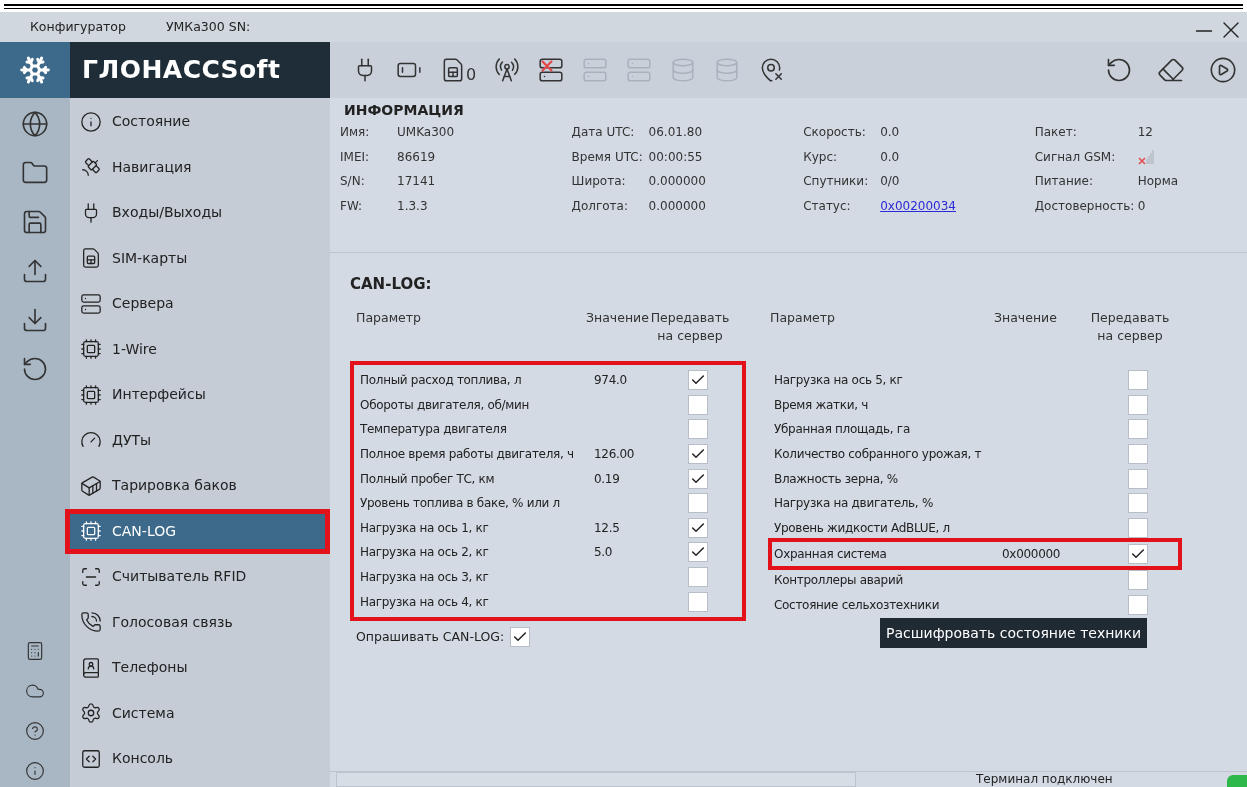 The image size is (1247, 787). I want to click on parameter-value: 126.00, so click(615, 455).